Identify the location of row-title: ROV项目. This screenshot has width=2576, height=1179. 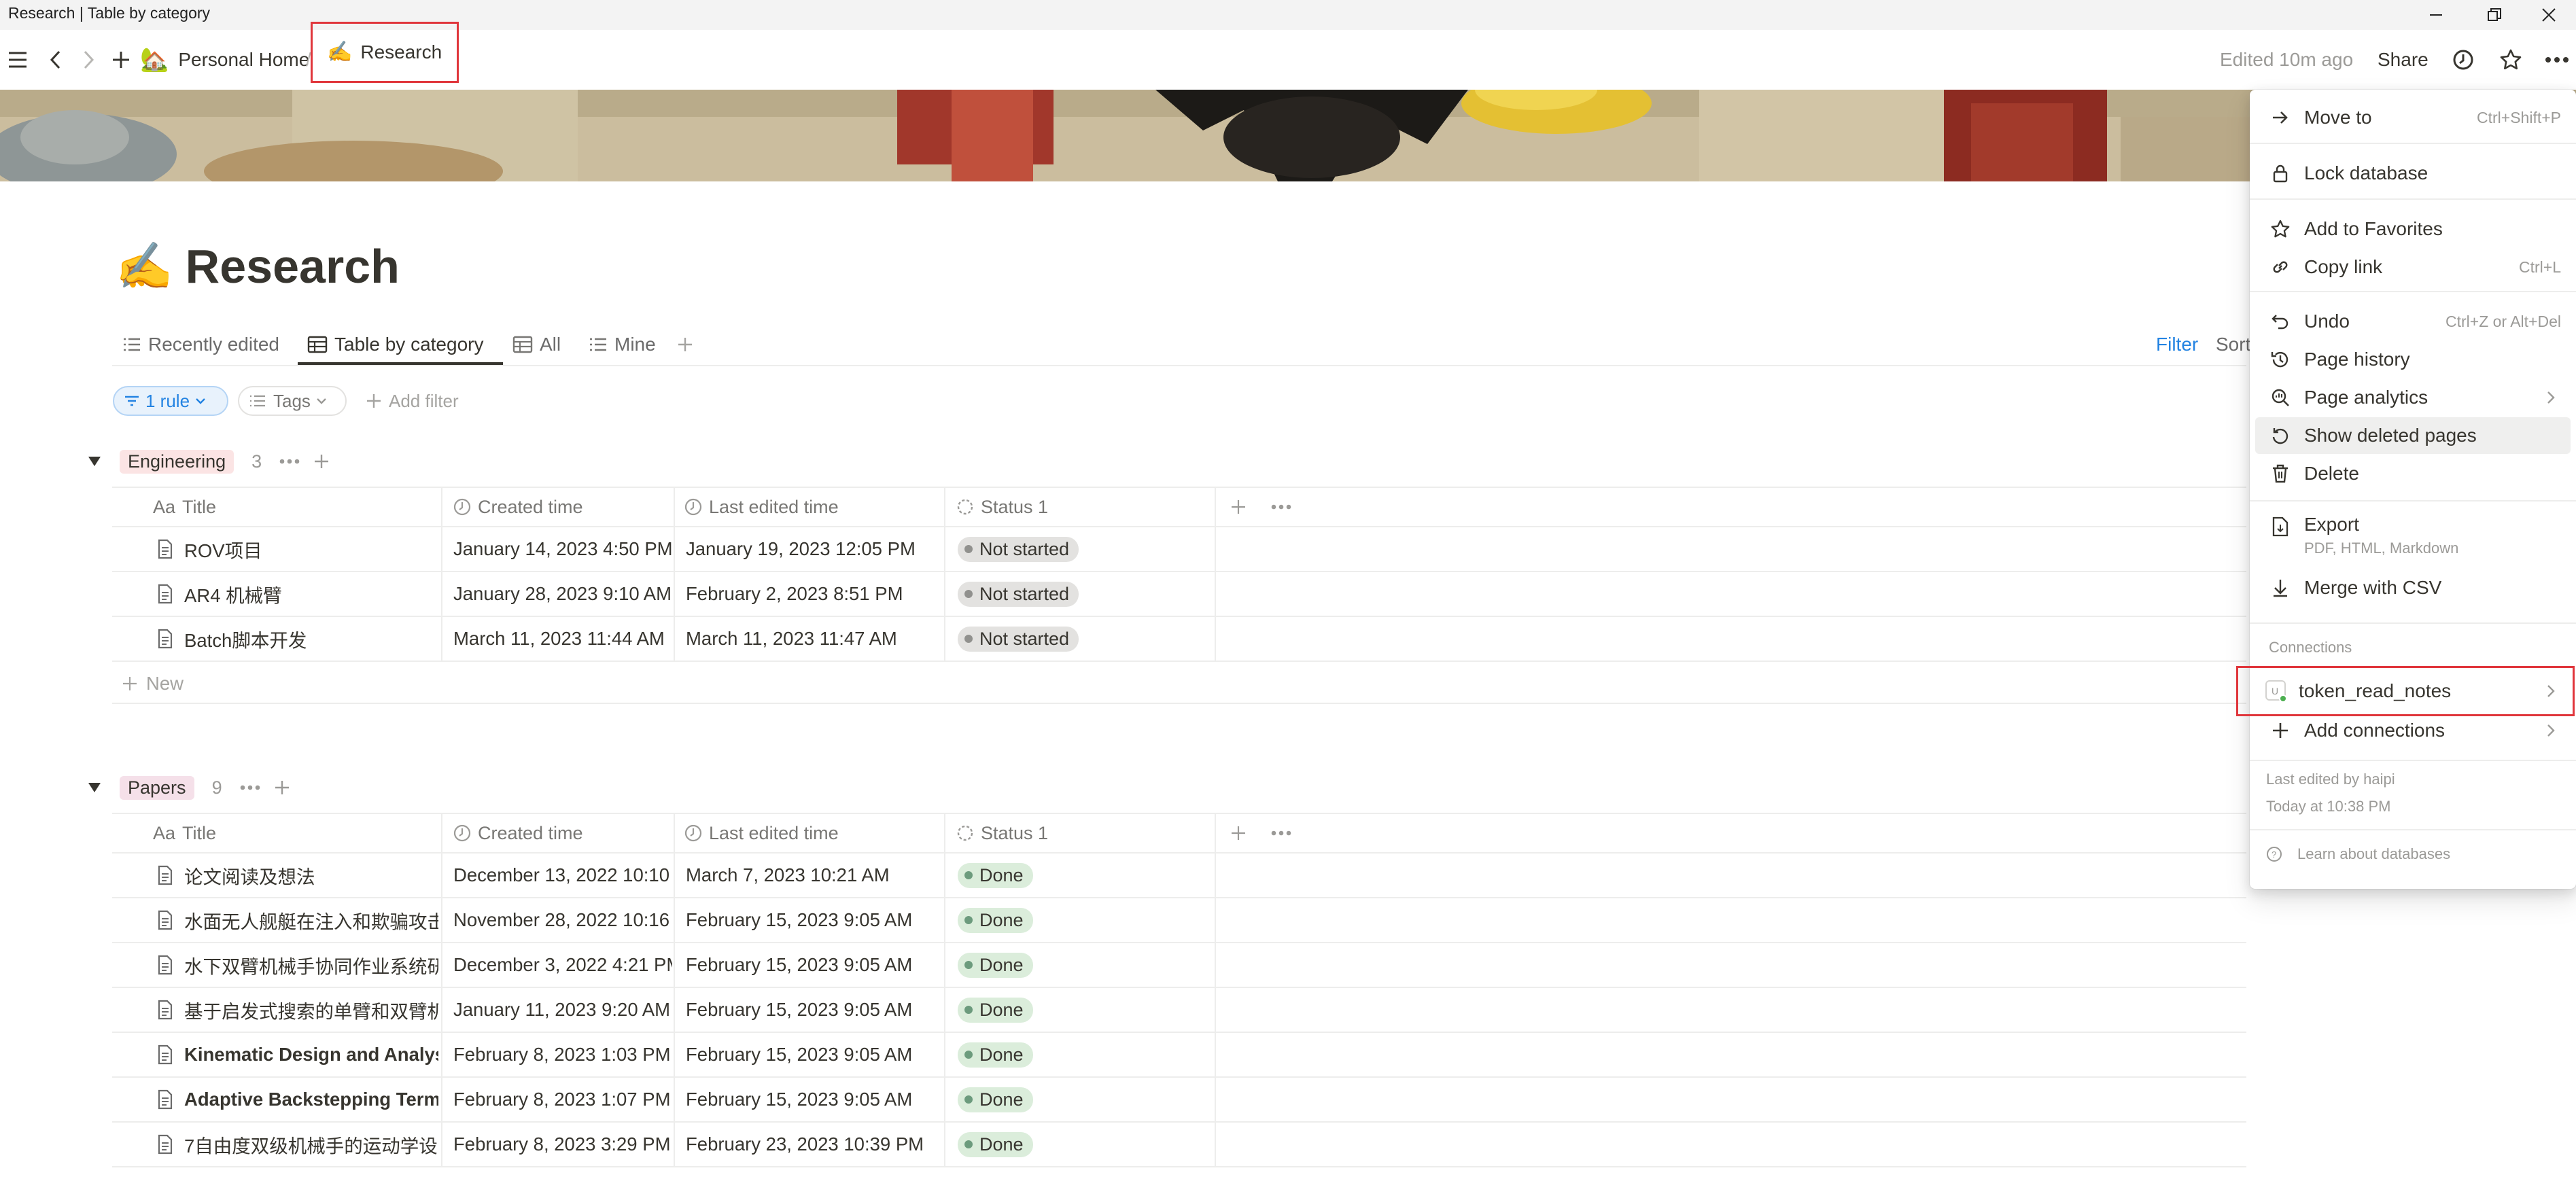
(296, 549).